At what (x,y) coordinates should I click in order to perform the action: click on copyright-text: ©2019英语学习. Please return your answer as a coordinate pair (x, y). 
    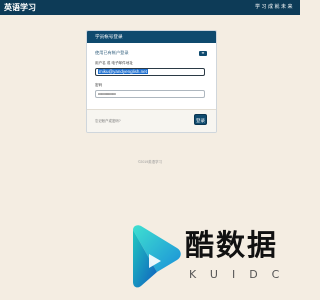
    Looking at the image, I should click on (150, 162).